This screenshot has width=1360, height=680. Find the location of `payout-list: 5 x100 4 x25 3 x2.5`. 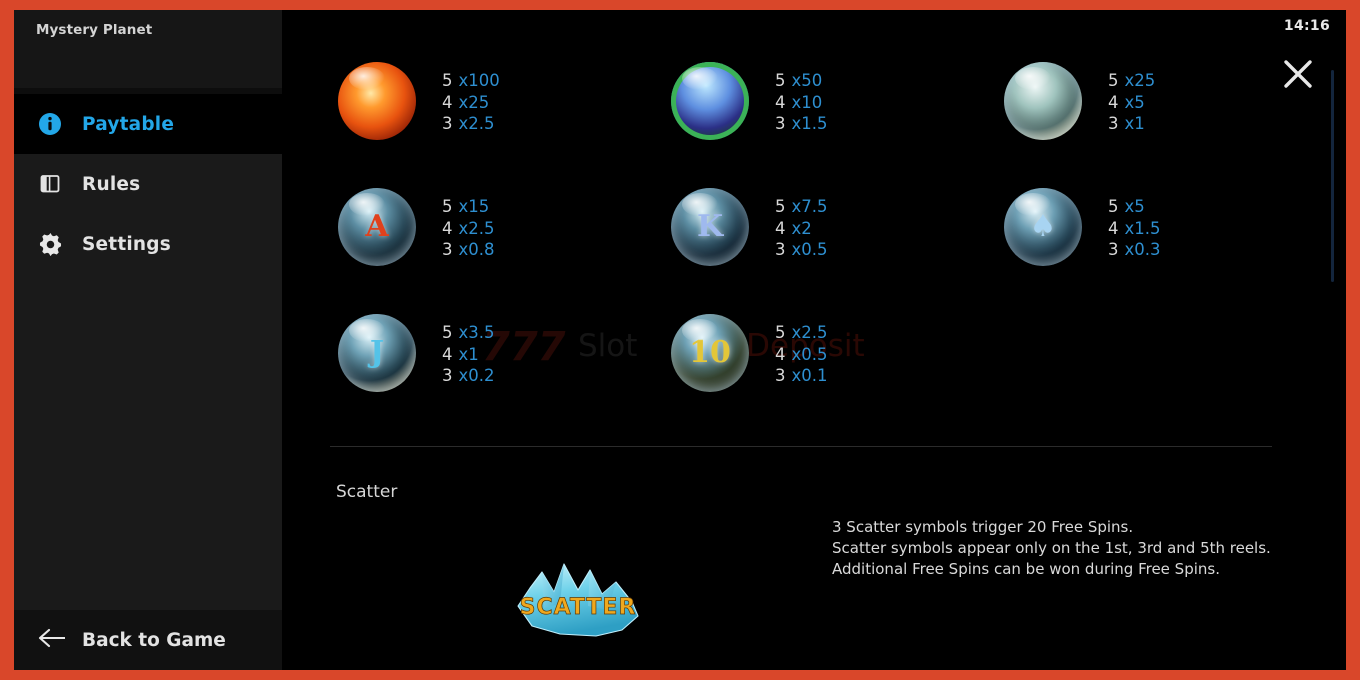

payout-list: 5 x100 4 x25 3 x2.5 is located at coordinates (471, 95).